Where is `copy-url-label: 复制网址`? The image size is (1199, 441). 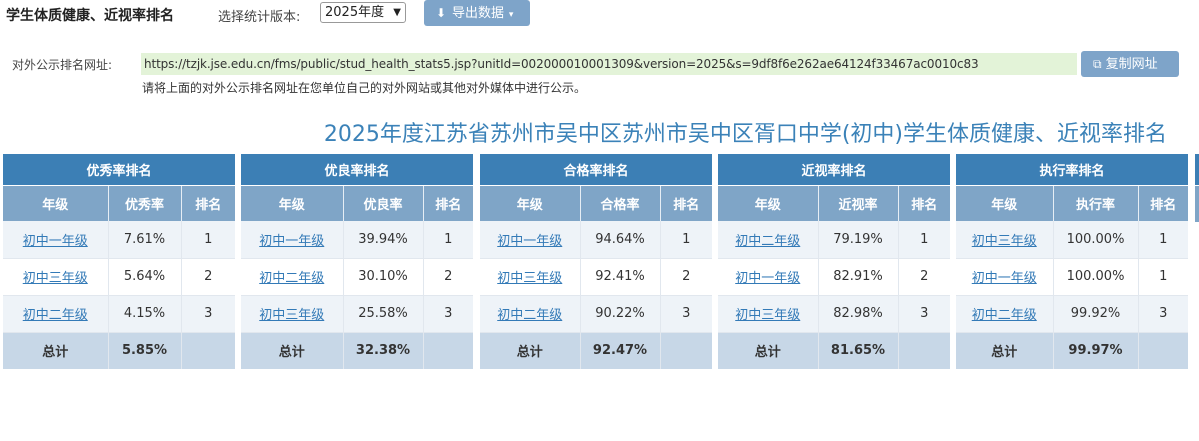 copy-url-label: 复制网址 is located at coordinates (1131, 64).